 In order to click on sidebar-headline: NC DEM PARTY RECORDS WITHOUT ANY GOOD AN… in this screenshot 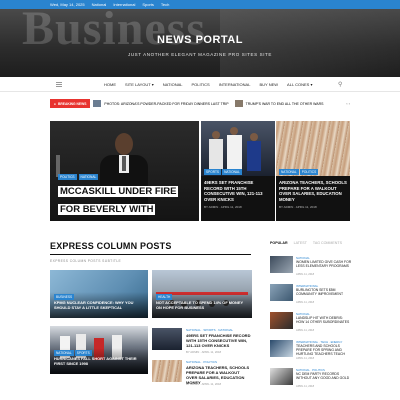, I will do `click(324, 376)`.